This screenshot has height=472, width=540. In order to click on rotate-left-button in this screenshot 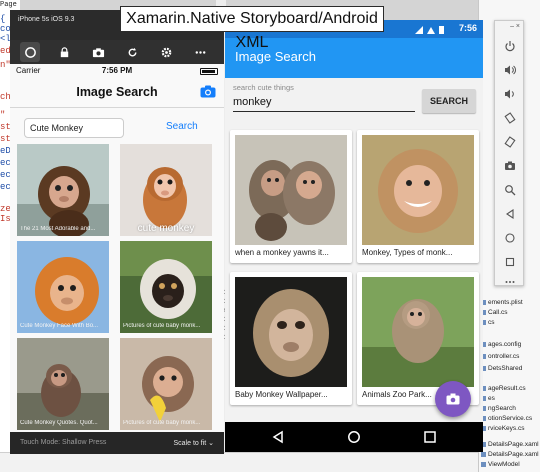, I will do `click(510, 118)`.